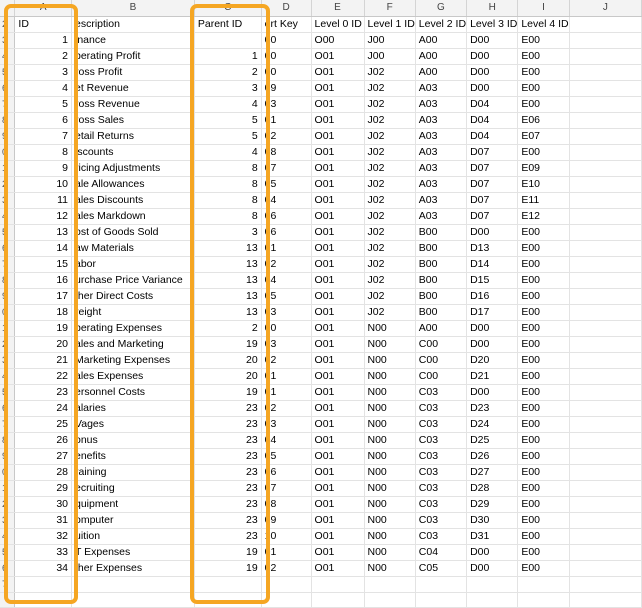 This screenshot has width=642, height=608. Describe the element at coordinates (492, 120) in the screenshot. I see `cell-level3-id: D04` at that location.